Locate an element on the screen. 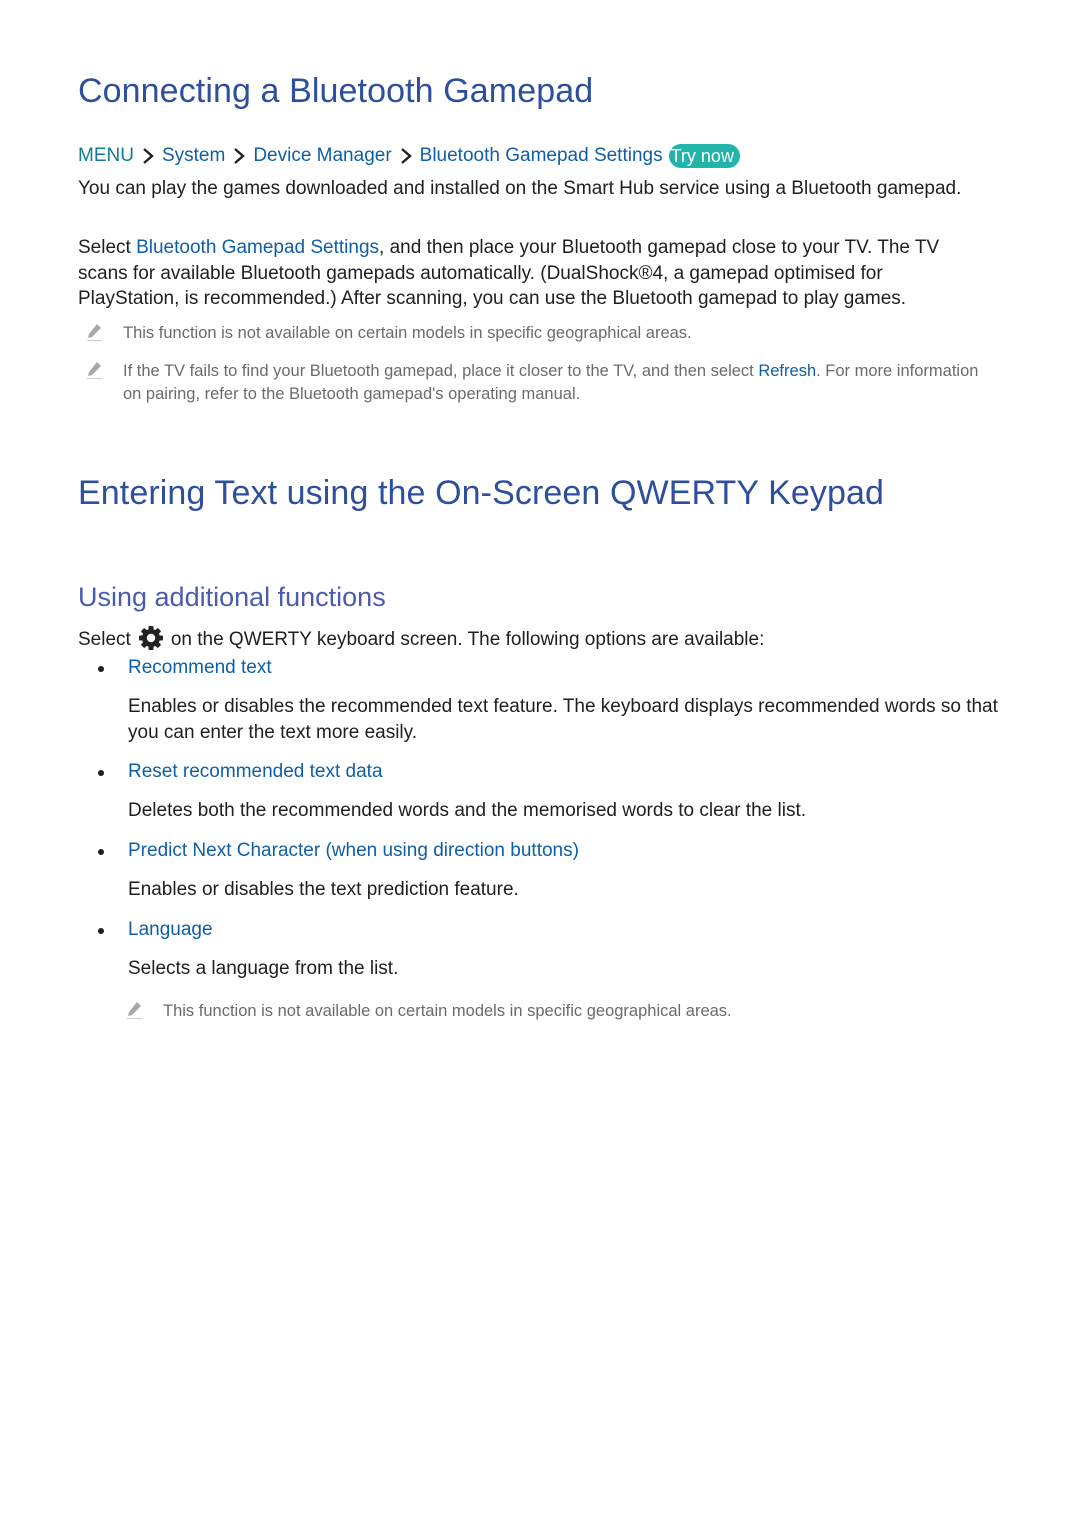 Image resolution: width=1080 pixels, height=1527 pixels. option-recommend-text: Recommend text is located at coordinates (185, 668).